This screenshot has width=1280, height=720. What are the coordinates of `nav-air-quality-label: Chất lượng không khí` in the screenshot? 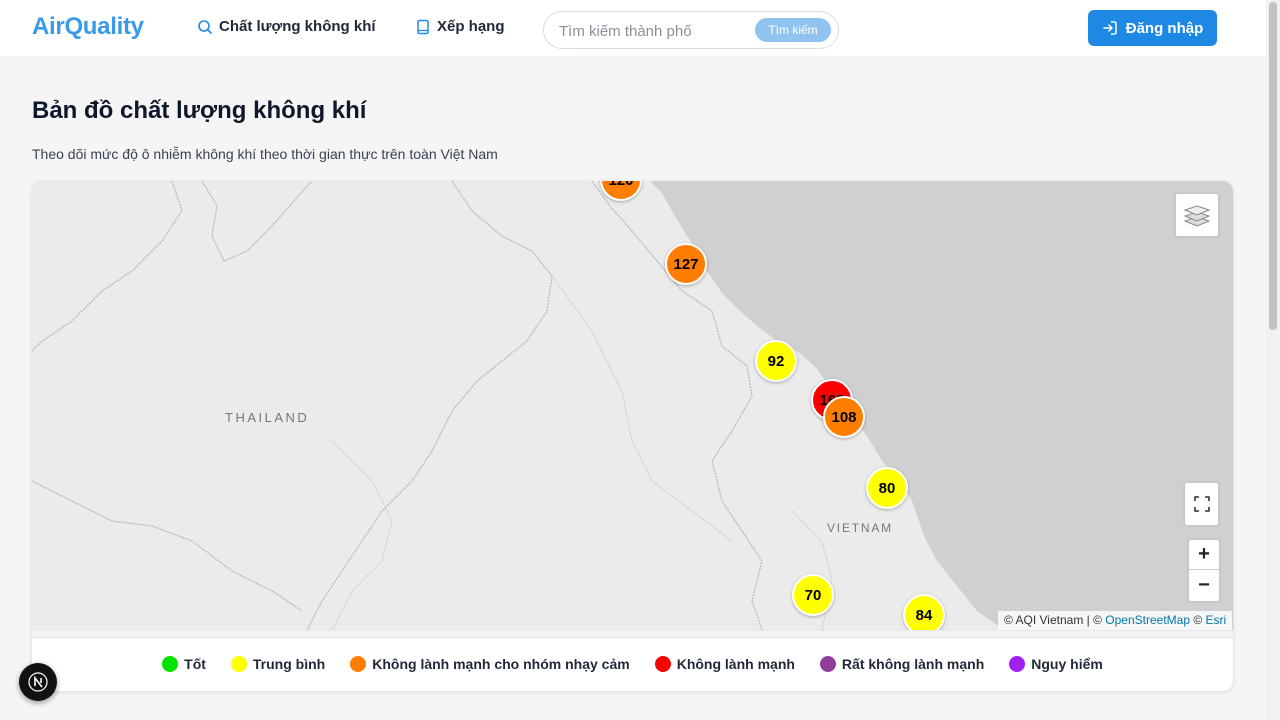 It's located at (297, 26).